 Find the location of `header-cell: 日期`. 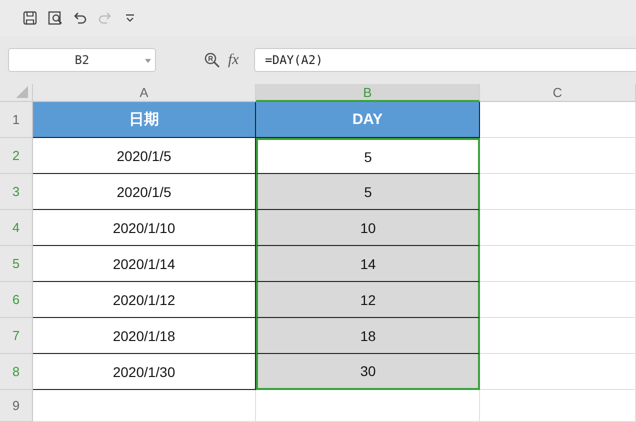

header-cell: 日期 is located at coordinates (144, 120).